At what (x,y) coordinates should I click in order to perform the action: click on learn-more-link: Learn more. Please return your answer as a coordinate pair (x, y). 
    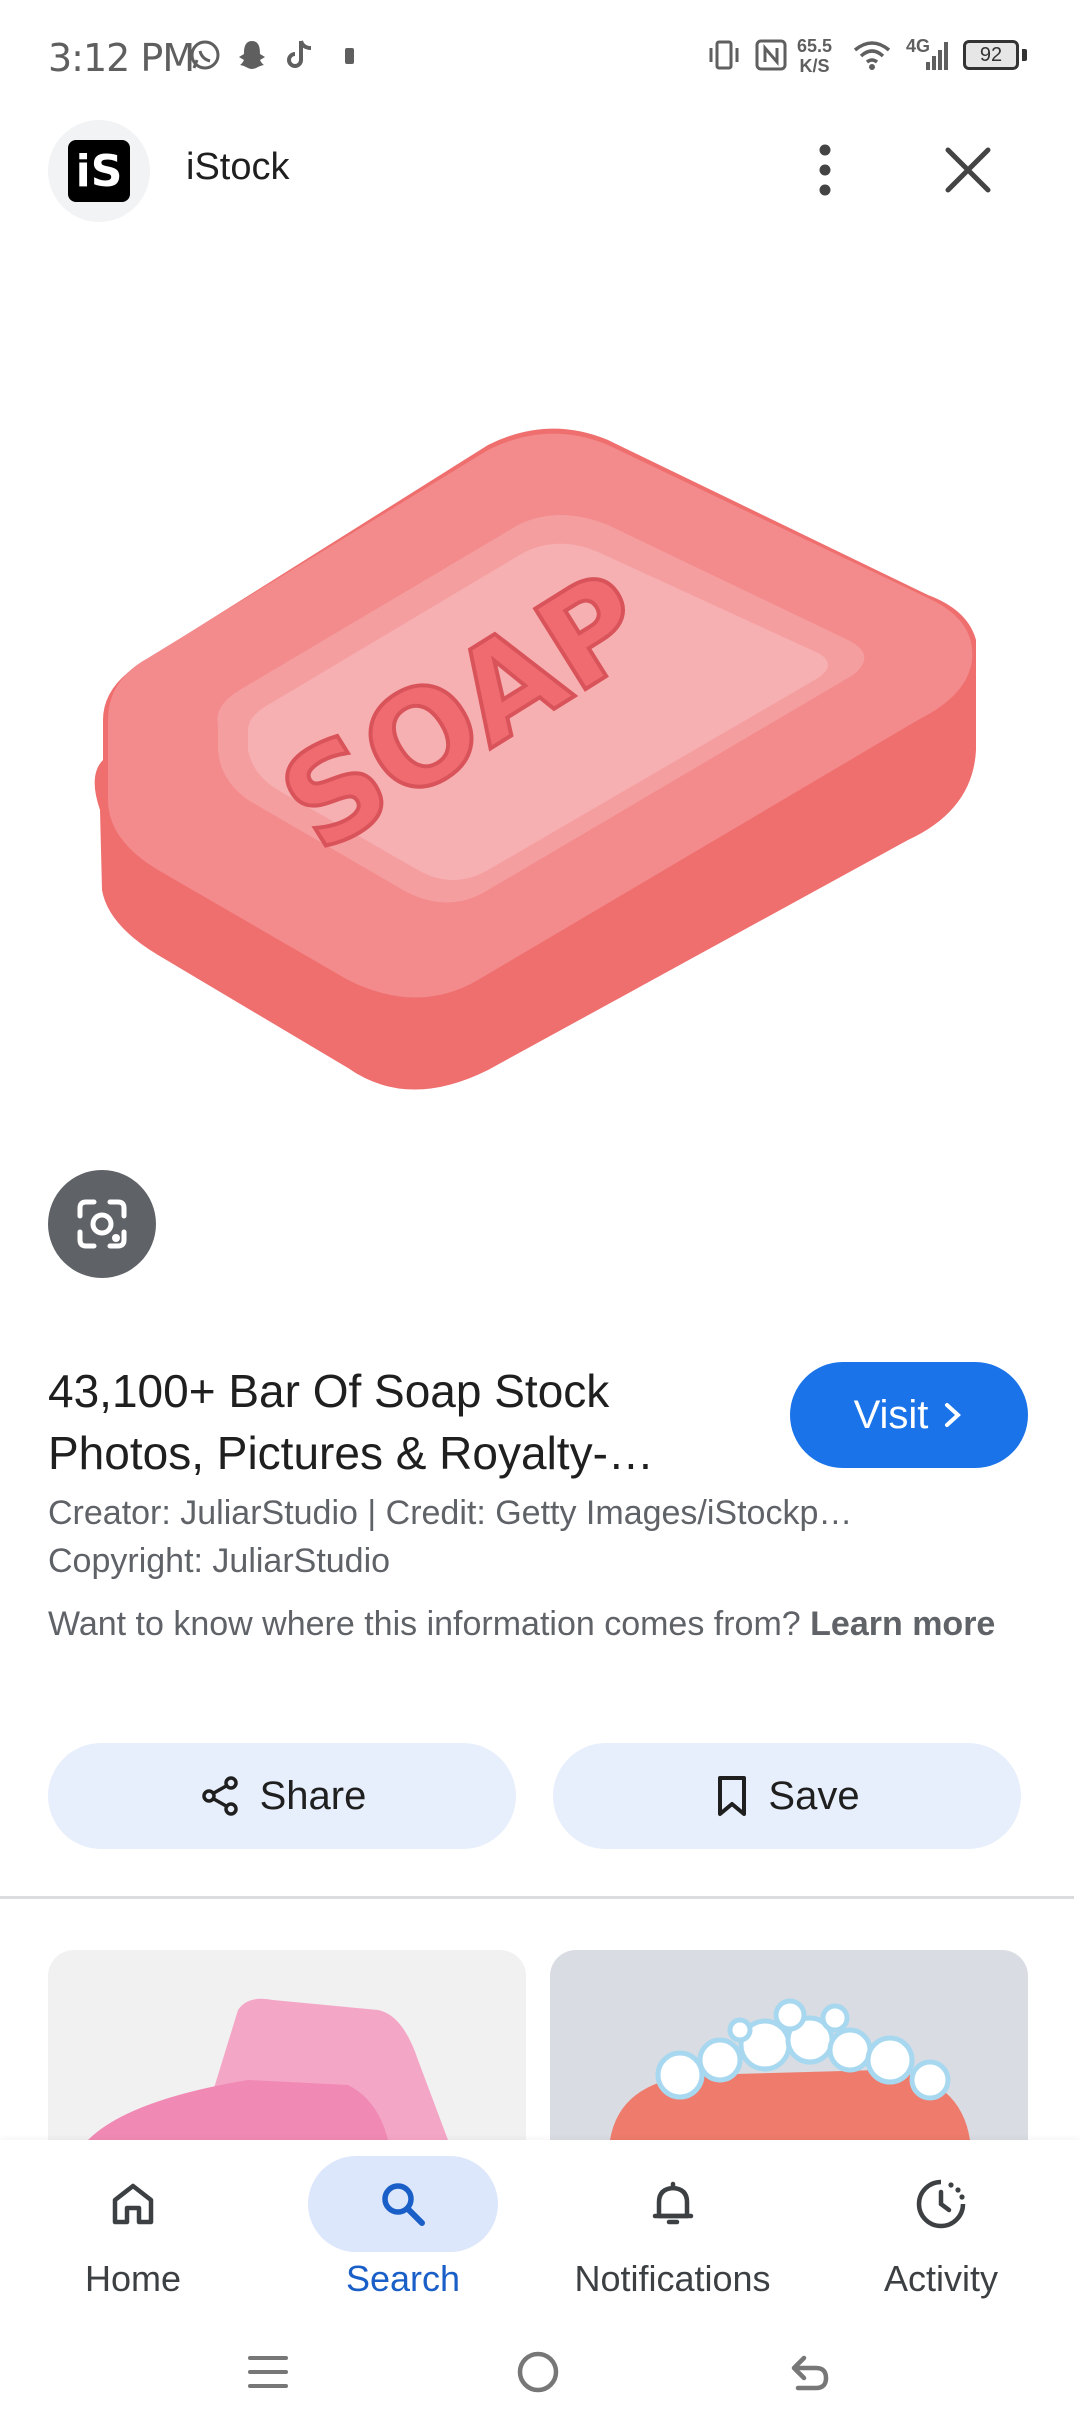
    Looking at the image, I should click on (902, 1624).